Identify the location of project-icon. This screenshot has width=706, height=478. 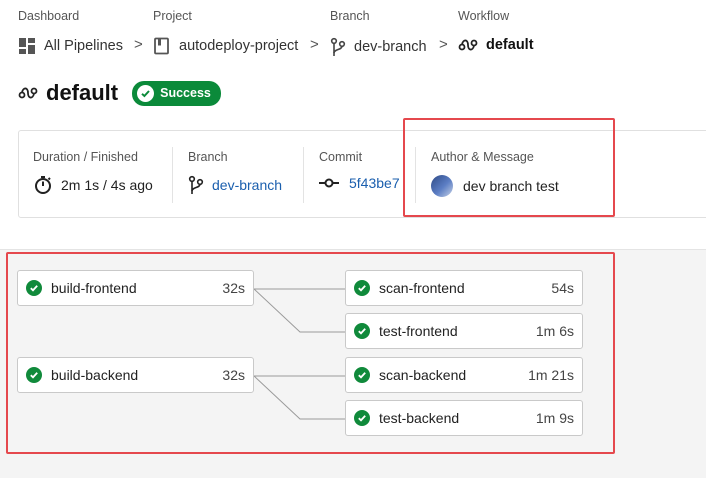
(162, 46).